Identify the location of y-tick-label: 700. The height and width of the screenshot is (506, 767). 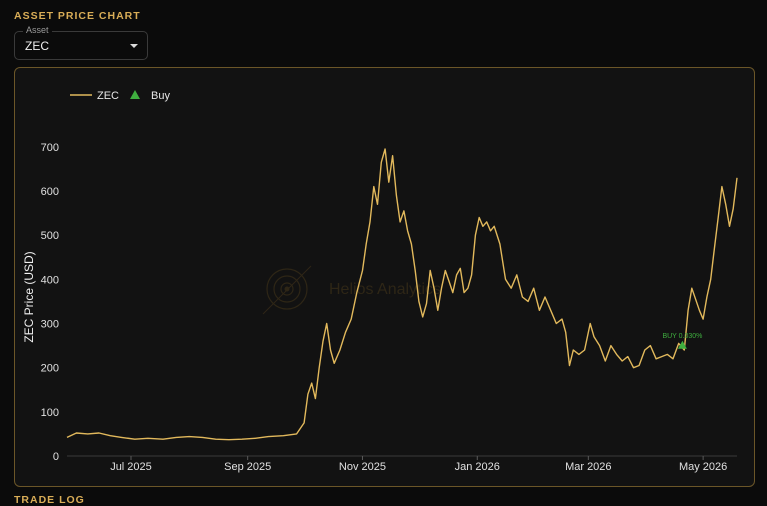
(50, 148).